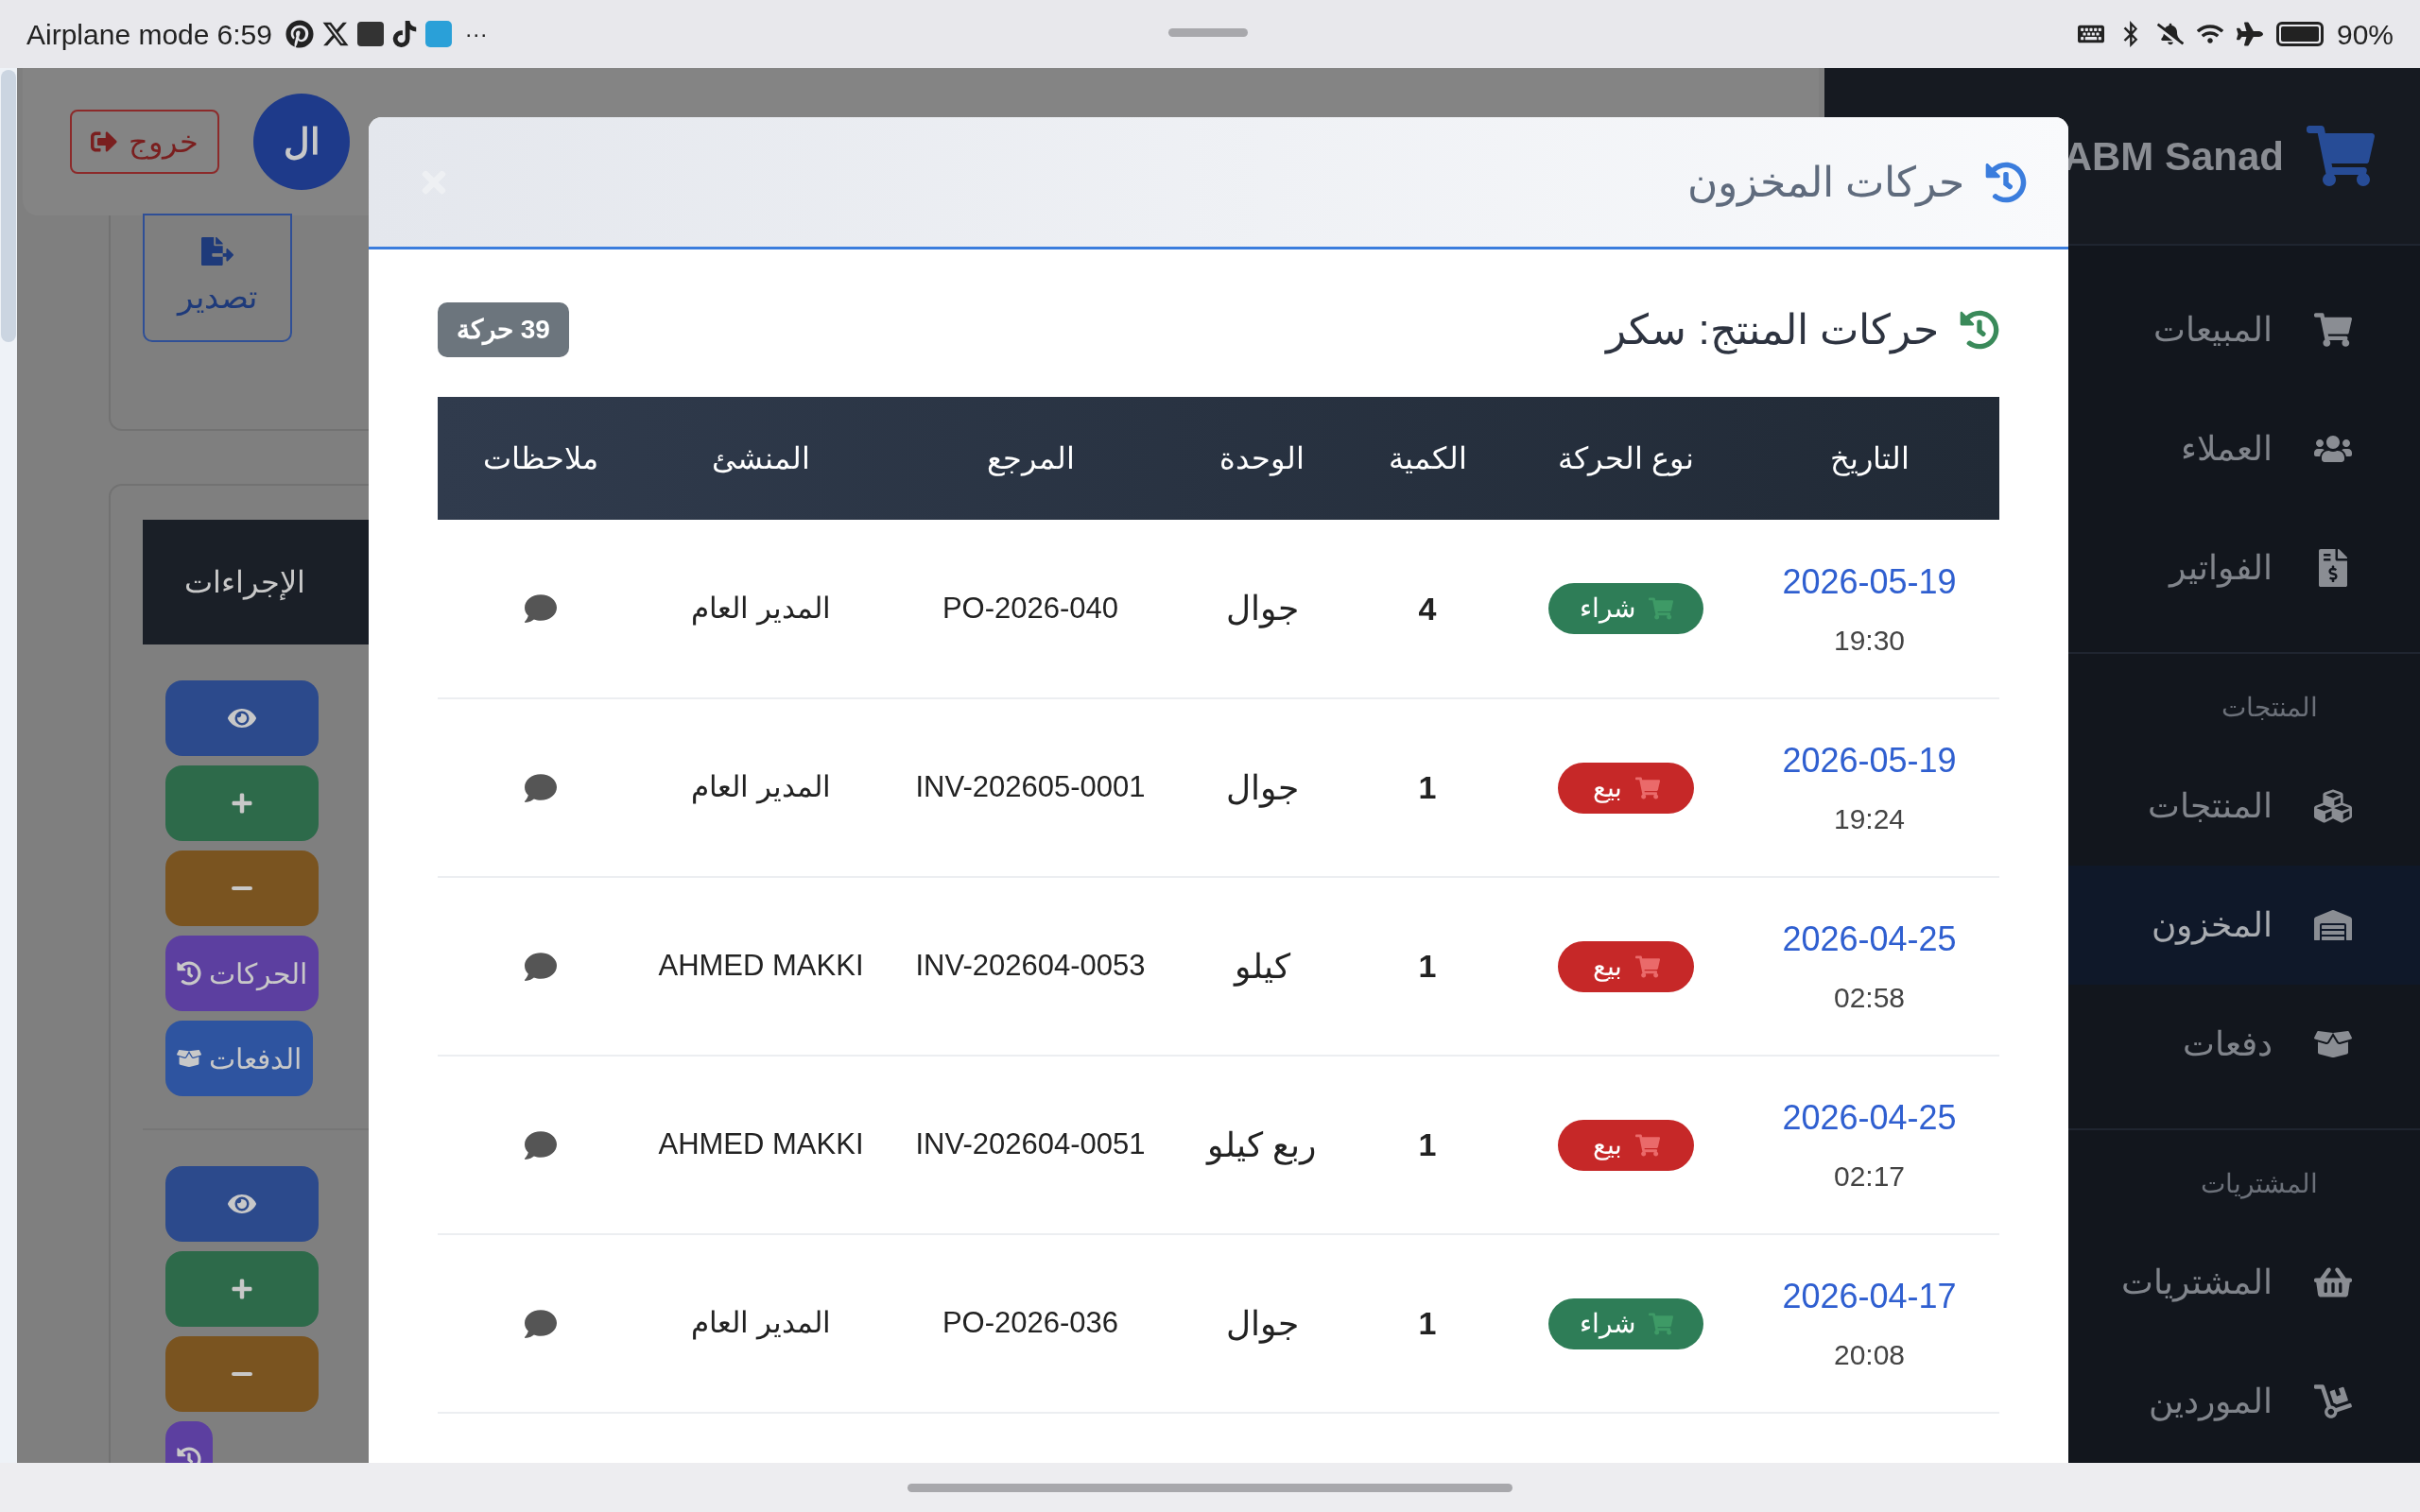 The width and height of the screenshot is (2420, 1512). I want to click on reference-text: INV-202605-0001, so click(1030, 787).